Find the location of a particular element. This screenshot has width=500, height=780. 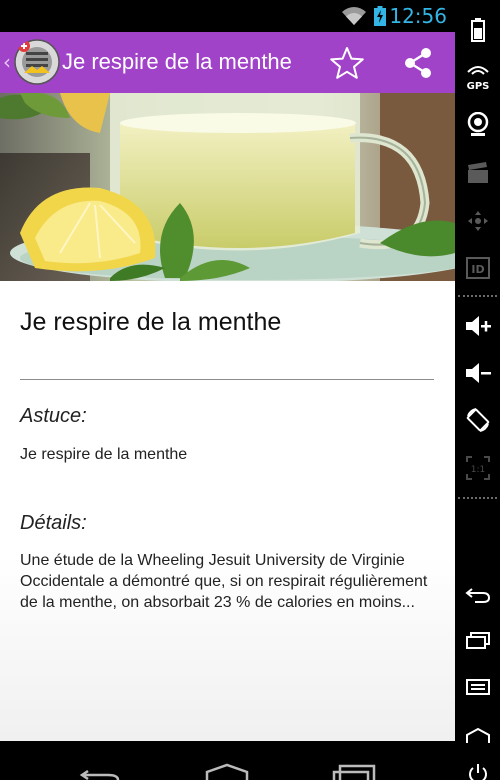

clapperboard-icon is located at coordinates (477, 172).